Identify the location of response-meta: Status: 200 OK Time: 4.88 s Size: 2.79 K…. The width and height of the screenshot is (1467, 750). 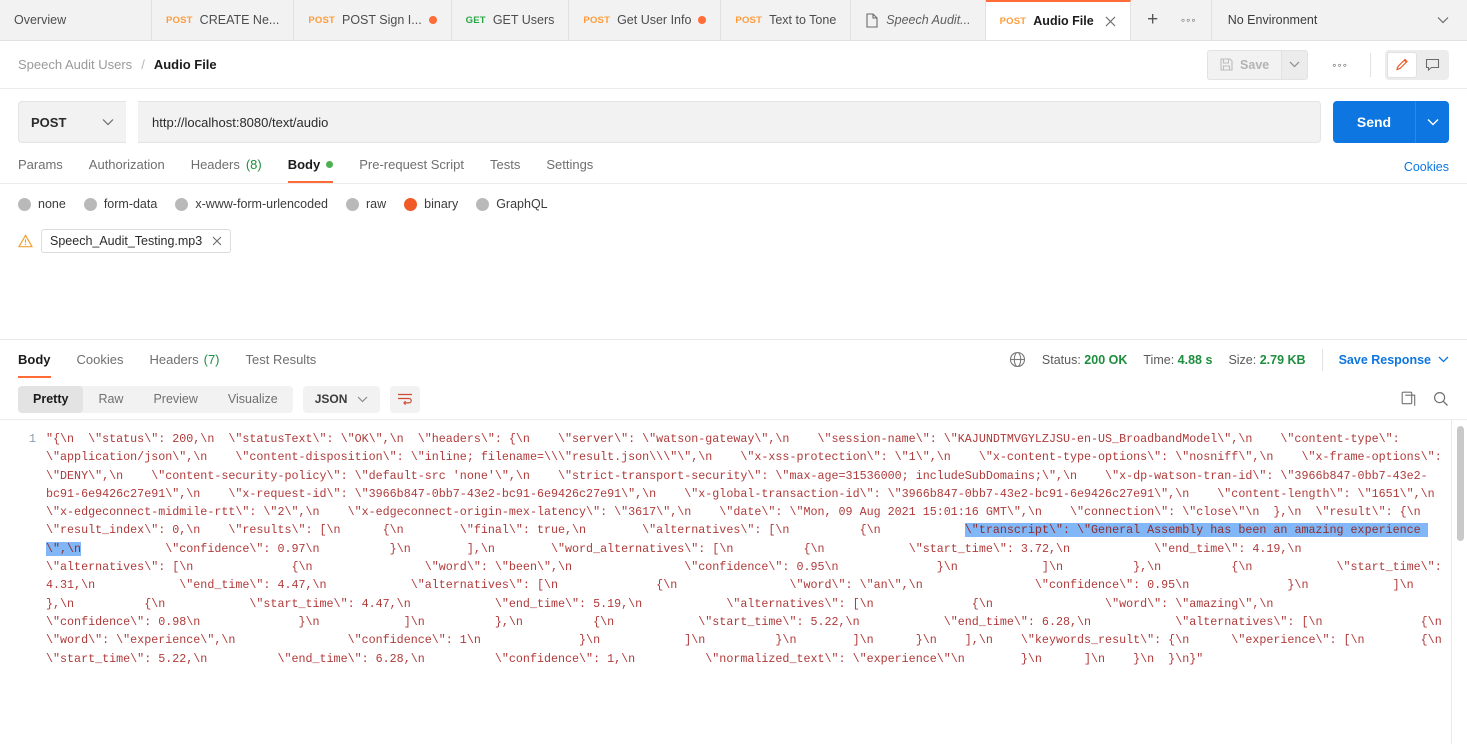
(1229, 359).